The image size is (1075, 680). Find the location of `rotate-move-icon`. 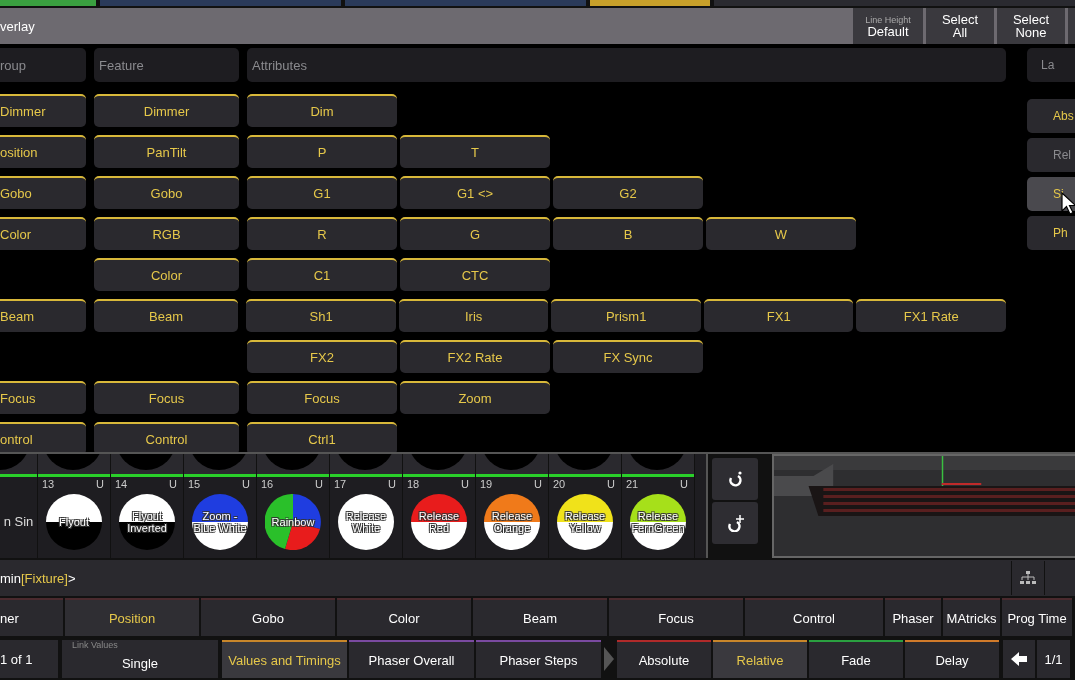

rotate-move-icon is located at coordinates (735, 523).